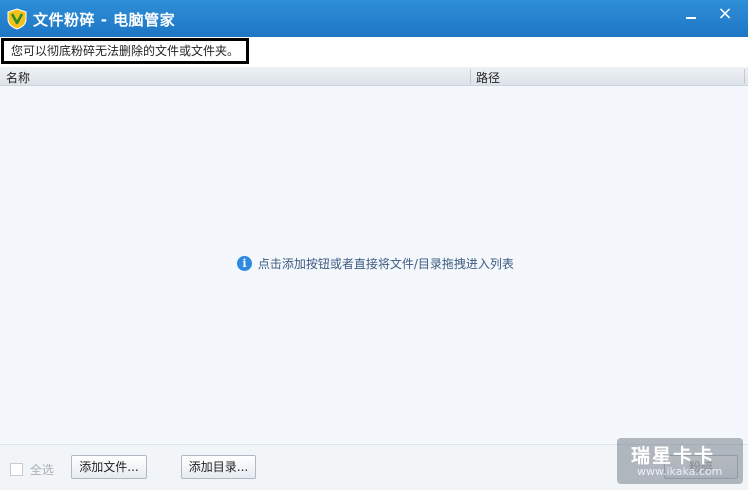 The width and height of the screenshot is (748, 490). What do you see at coordinates (691, 17) in the screenshot?
I see `minimize-icon` at bounding box center [691, 17].